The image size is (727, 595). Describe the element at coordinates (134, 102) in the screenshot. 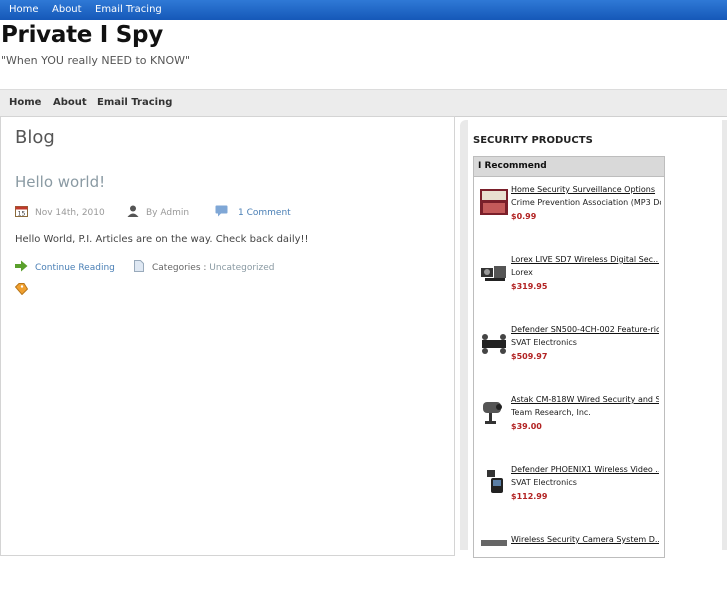

I see `main-nav-email-tracing: Email Tracing` at that location.